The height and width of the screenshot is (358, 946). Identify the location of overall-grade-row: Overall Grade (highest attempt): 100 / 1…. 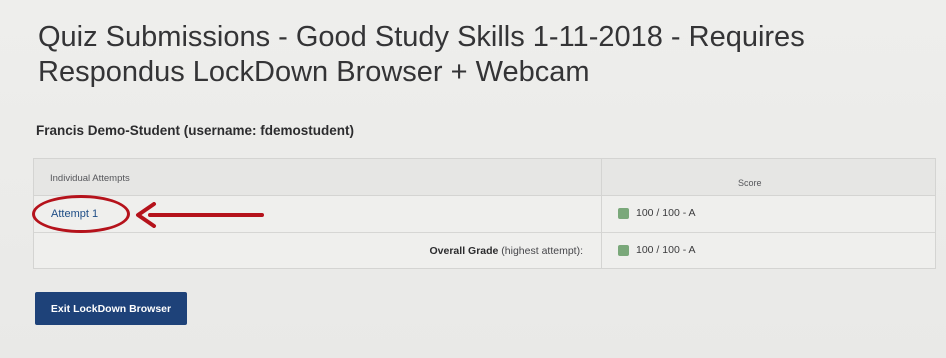
(484, 250).